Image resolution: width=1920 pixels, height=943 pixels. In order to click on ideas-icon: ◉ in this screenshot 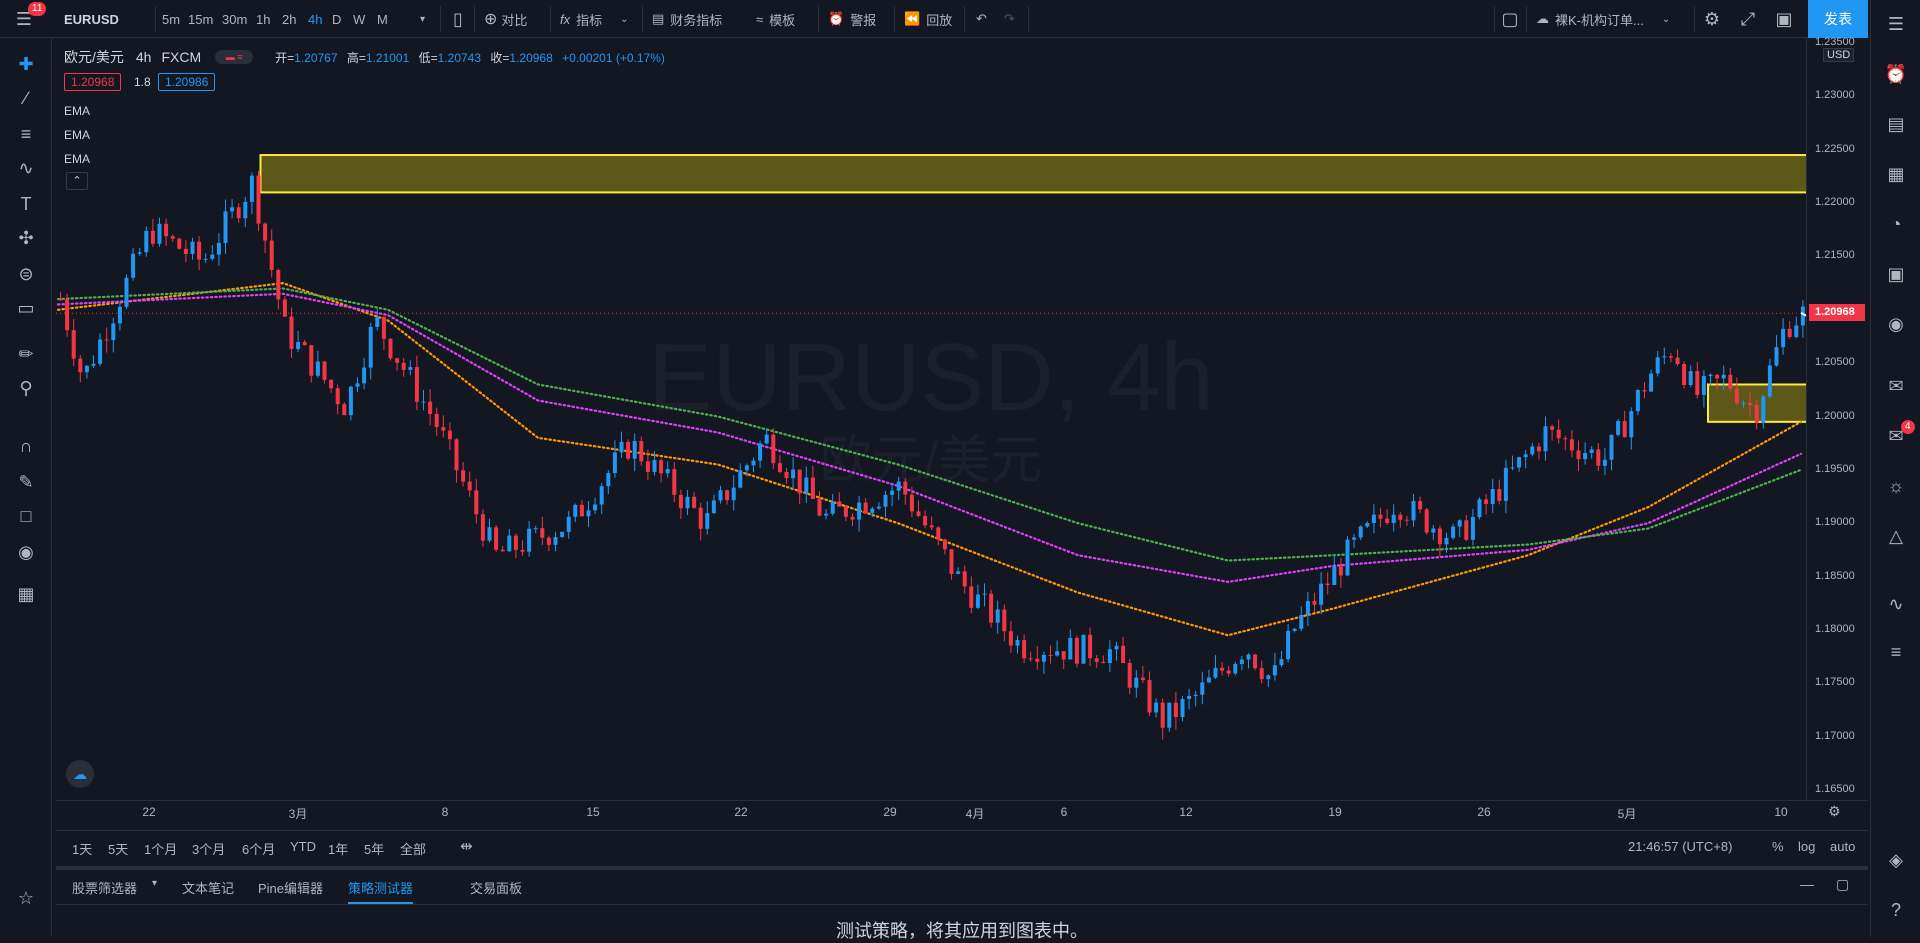, I will do `click(1896, 324)`.